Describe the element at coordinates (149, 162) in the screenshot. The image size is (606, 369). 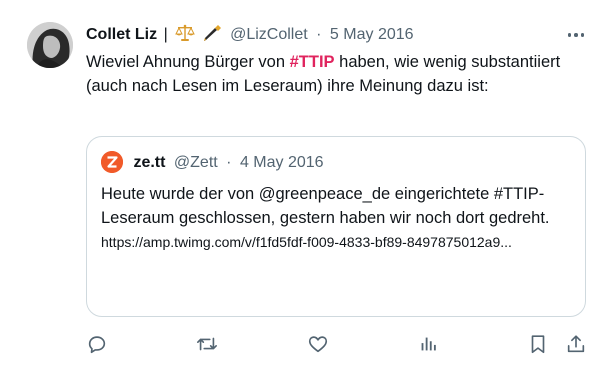
I see `quoted-name: ze.tt` at that location.